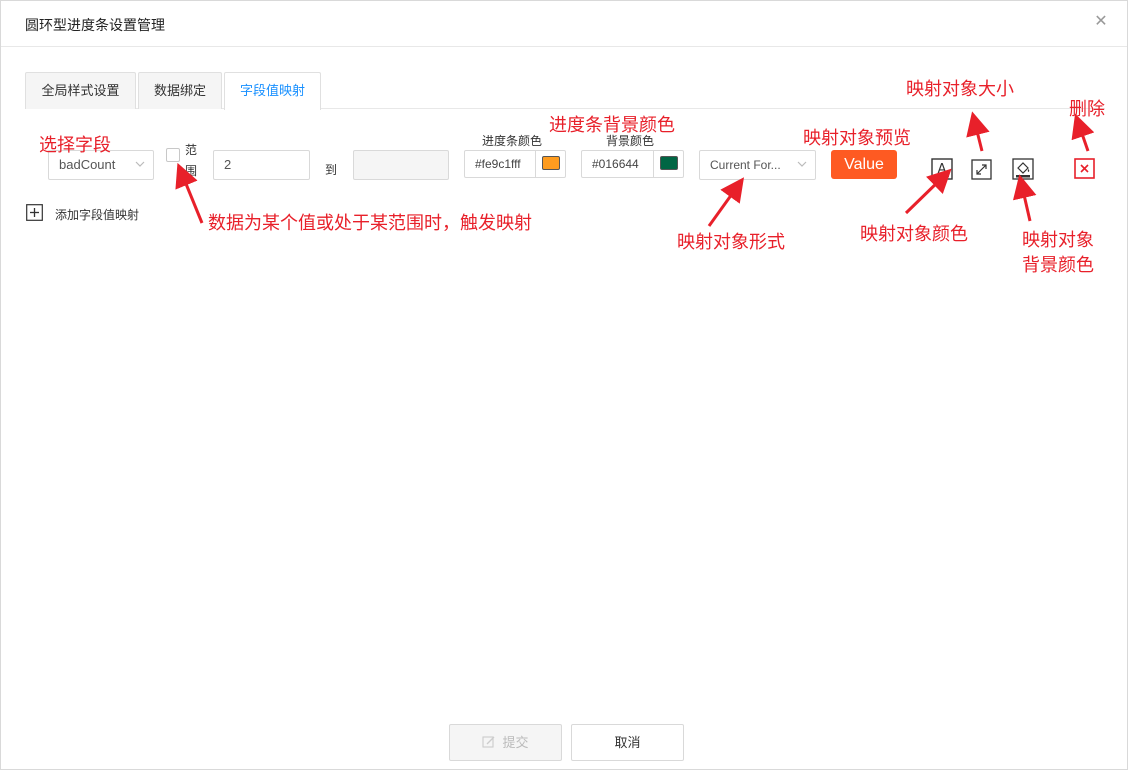  What do you see at coordinates (80, 90) in the screenshot?
I see `tab-global-style: 全局样式设置` at bounding box center [80, 90].